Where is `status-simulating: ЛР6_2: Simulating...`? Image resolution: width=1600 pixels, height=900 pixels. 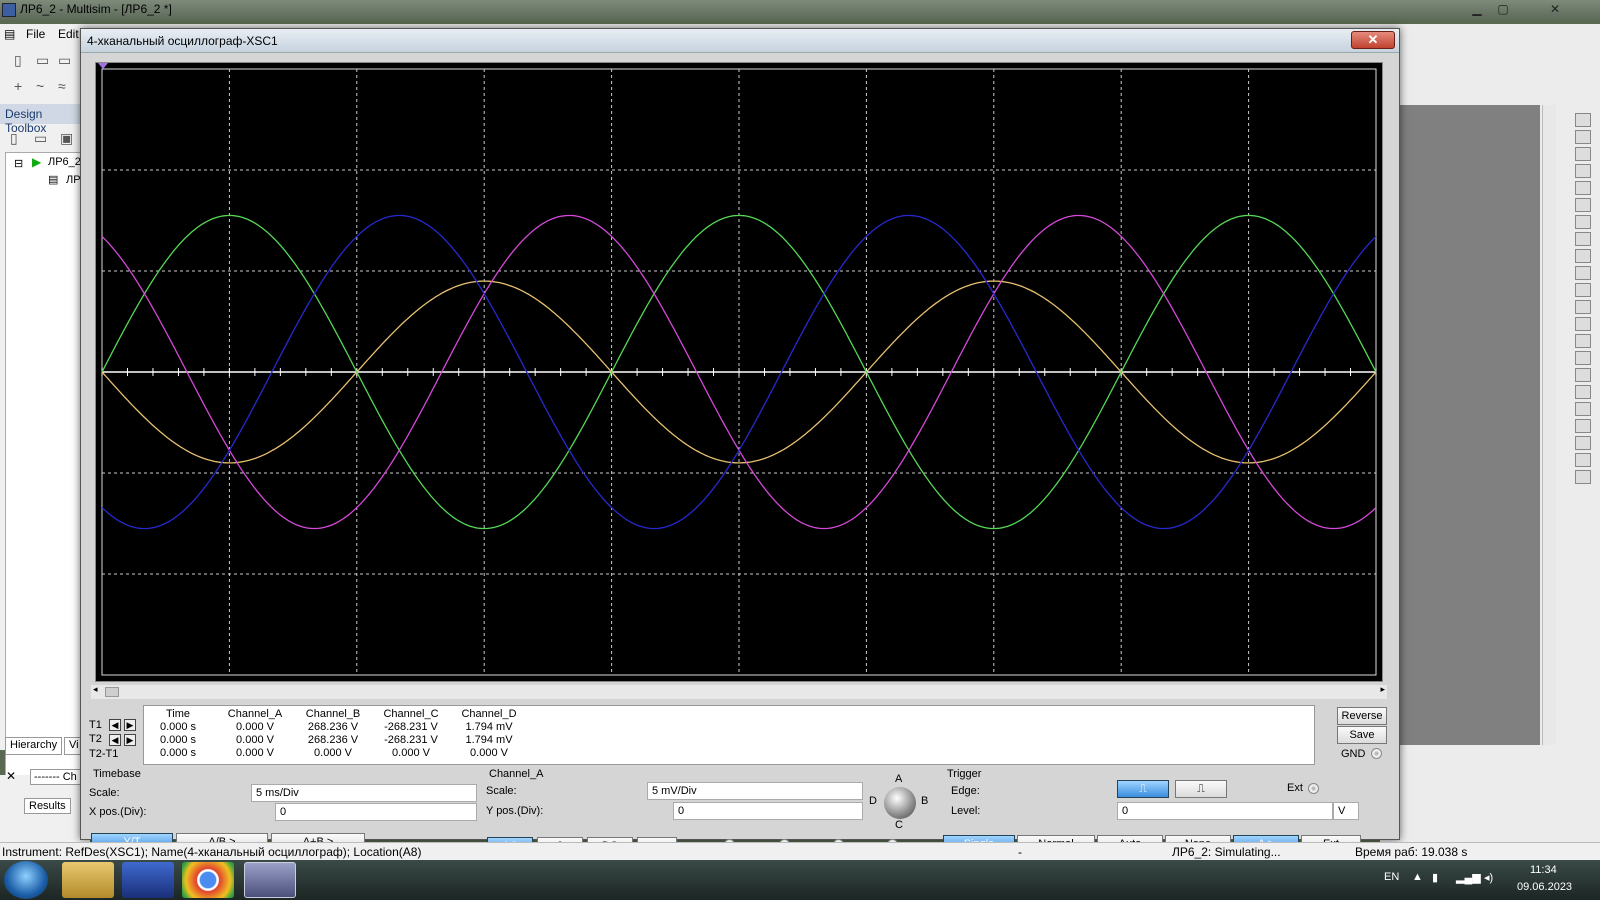
status-simulating: ЛР6_2: Simulating... is located at coordinates (1226, 852).